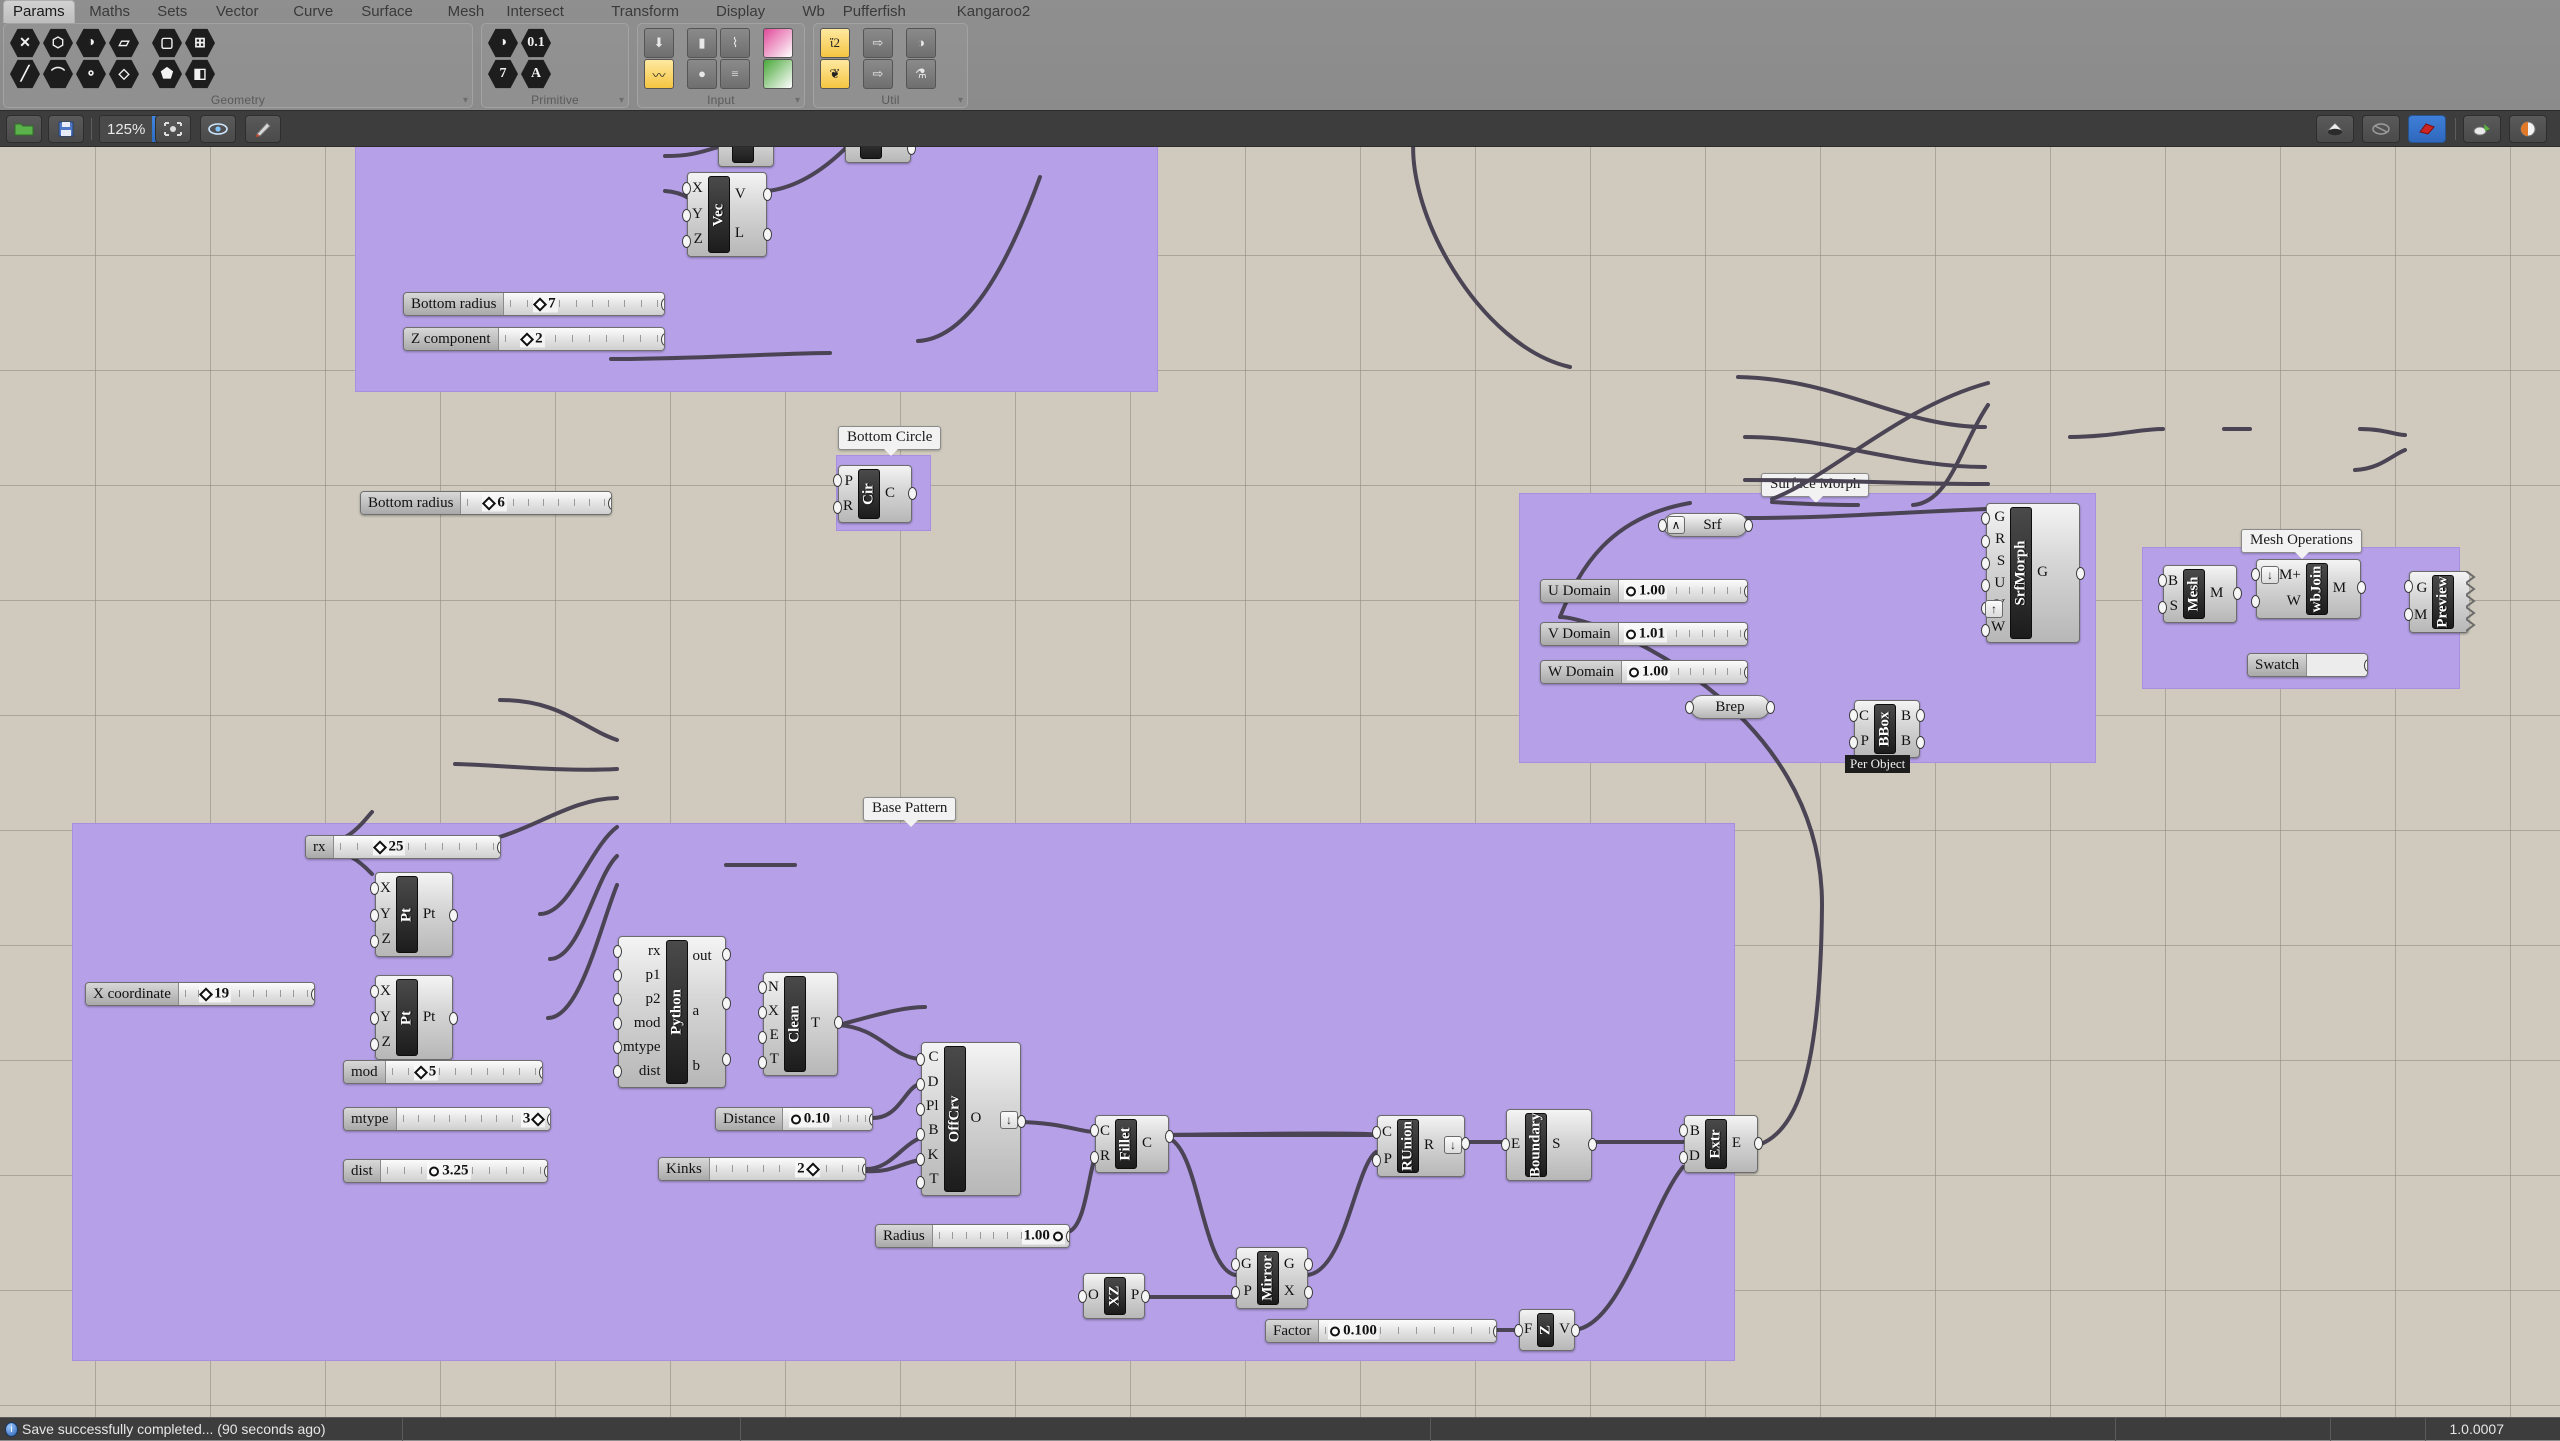  I want to click on ribbon-icon-util-0-6: ἵ2, so click(835, 43).